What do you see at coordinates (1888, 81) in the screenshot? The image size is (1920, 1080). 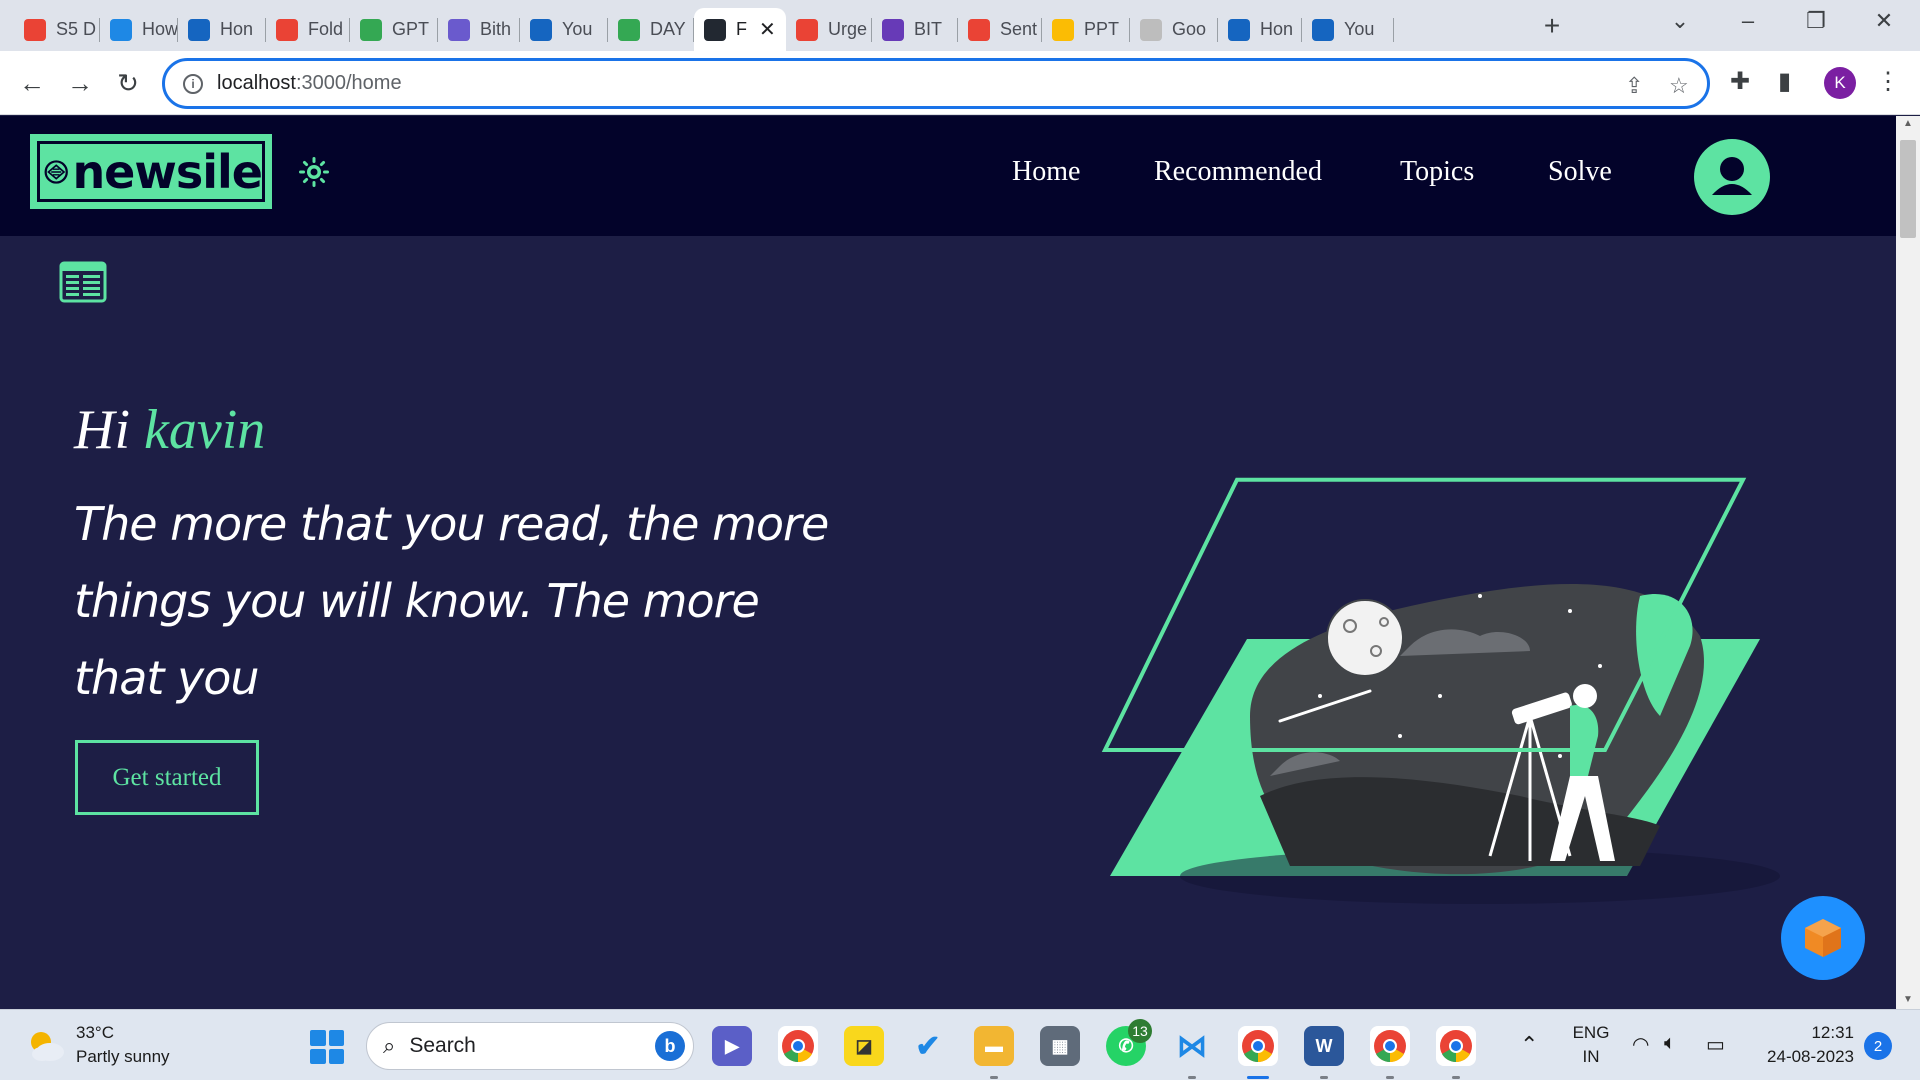 I see `menu-kebab-icon: ⋮` at bounding box center [1888, 81].